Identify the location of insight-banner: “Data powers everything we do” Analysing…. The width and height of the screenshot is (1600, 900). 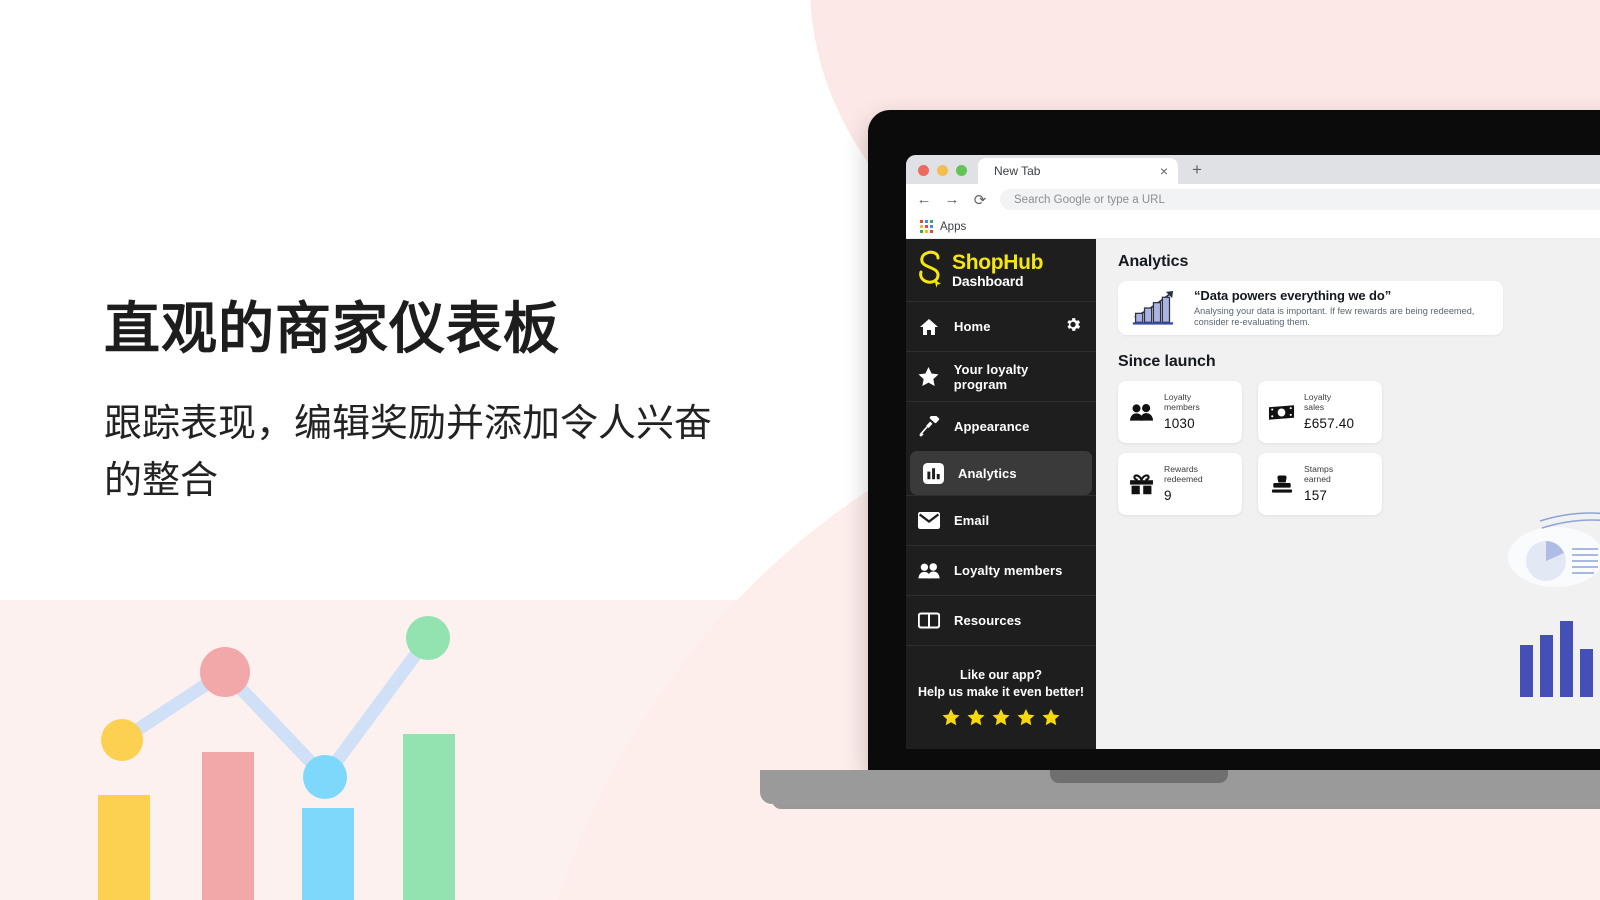
(1310, 308).